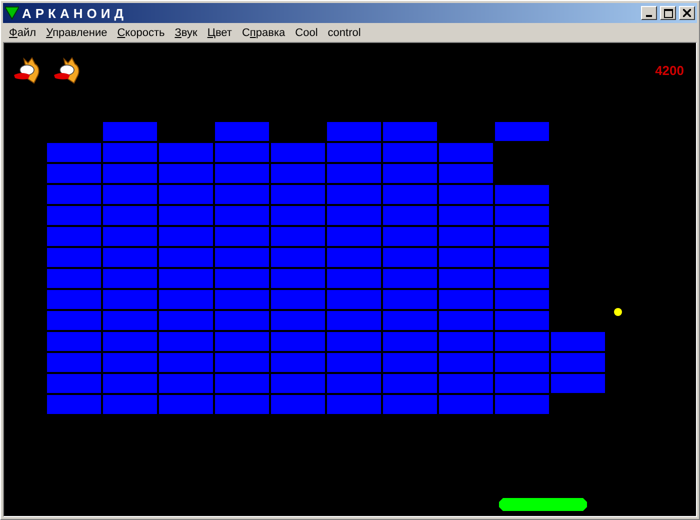  I want to click on ball, so click(618, 312).